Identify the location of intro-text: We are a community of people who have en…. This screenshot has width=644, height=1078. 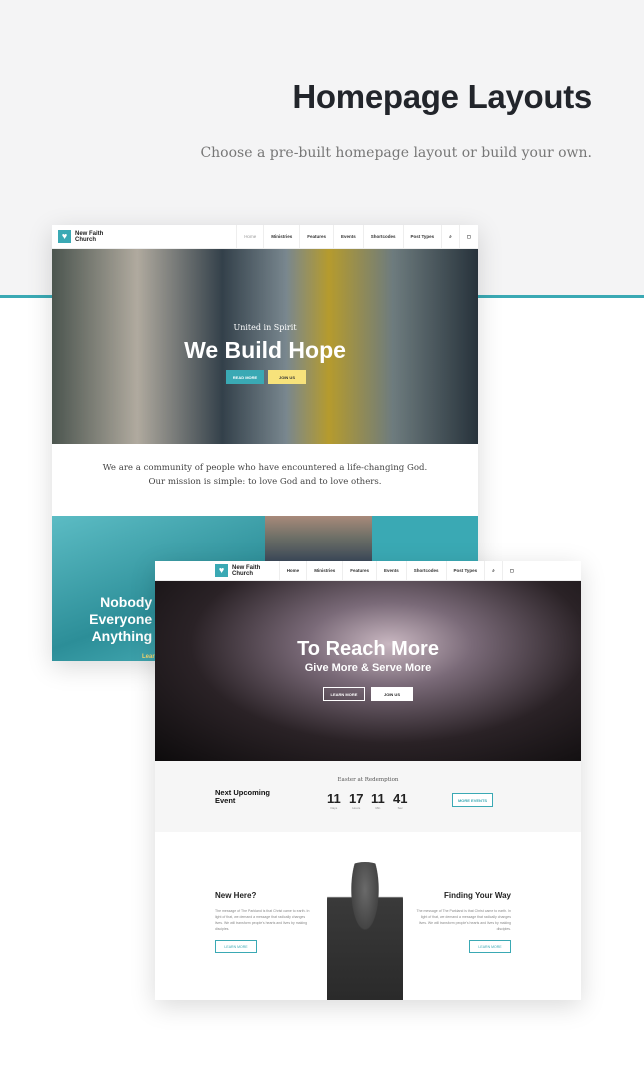
(265, 475).